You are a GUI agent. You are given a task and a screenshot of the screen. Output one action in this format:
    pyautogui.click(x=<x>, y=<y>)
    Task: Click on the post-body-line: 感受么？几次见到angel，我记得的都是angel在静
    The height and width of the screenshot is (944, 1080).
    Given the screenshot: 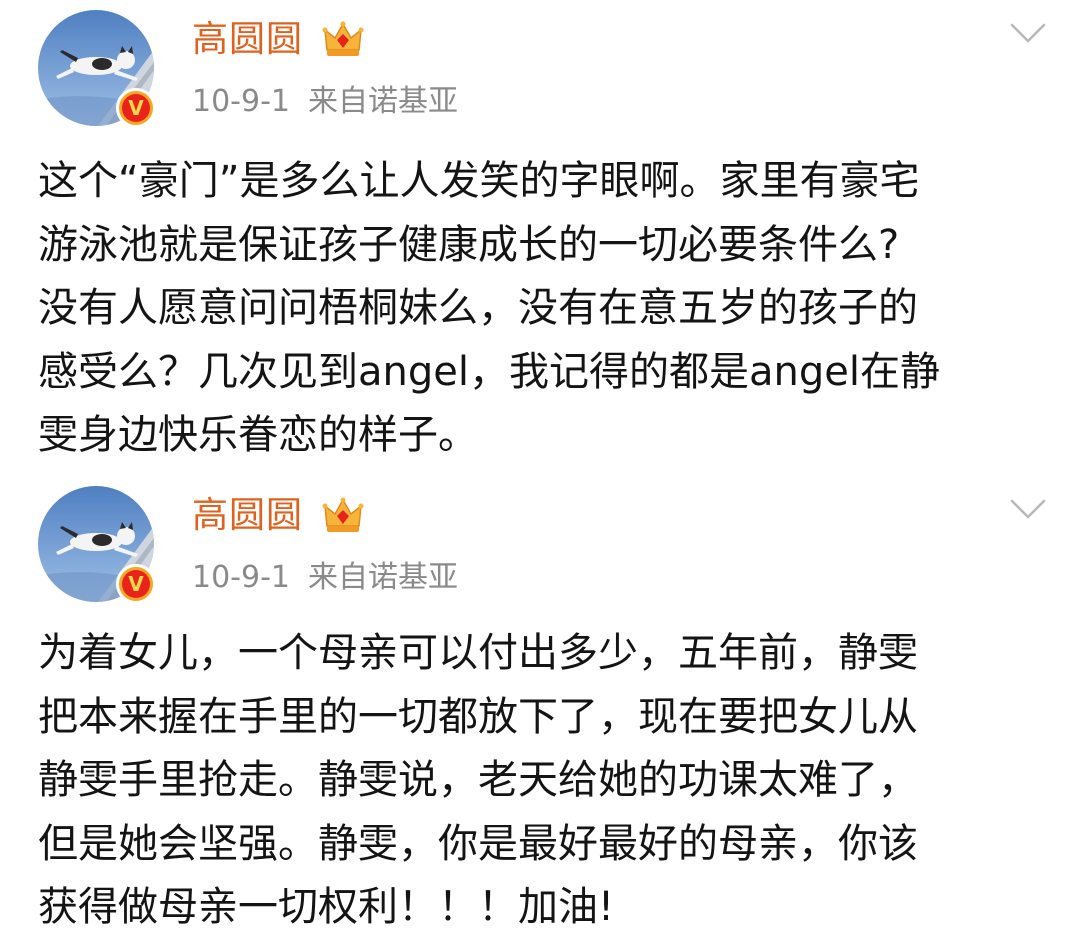 What is the action you would take?
    pyautogui.click(x=489, y=371)
    